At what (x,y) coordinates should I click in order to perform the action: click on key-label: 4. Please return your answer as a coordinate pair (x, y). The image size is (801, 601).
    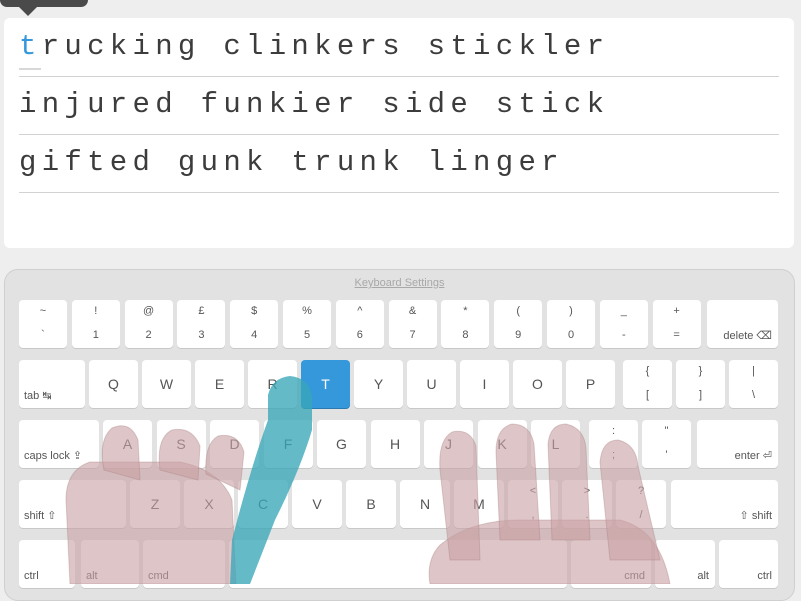
    Looking at the image, I should click on (254, 335).